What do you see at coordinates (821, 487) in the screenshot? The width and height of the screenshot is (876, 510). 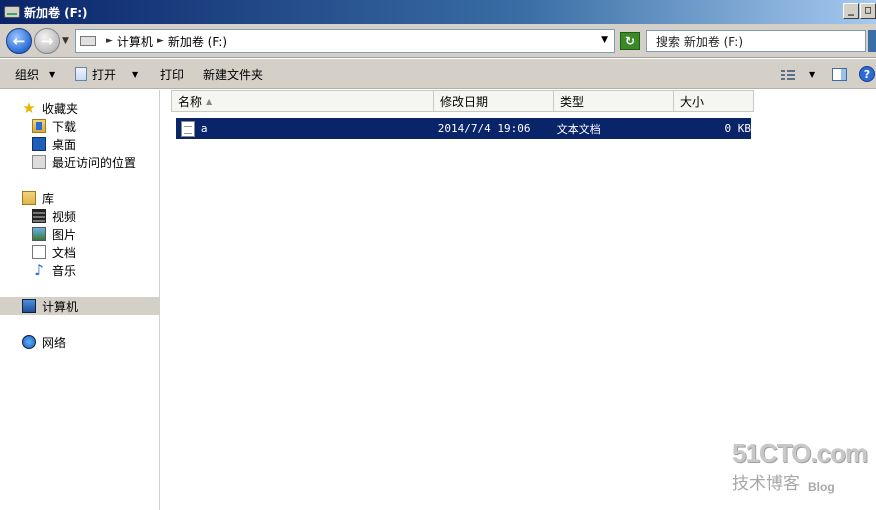 I see `watermark-blog: Blog` at bounding box center [821, 487].